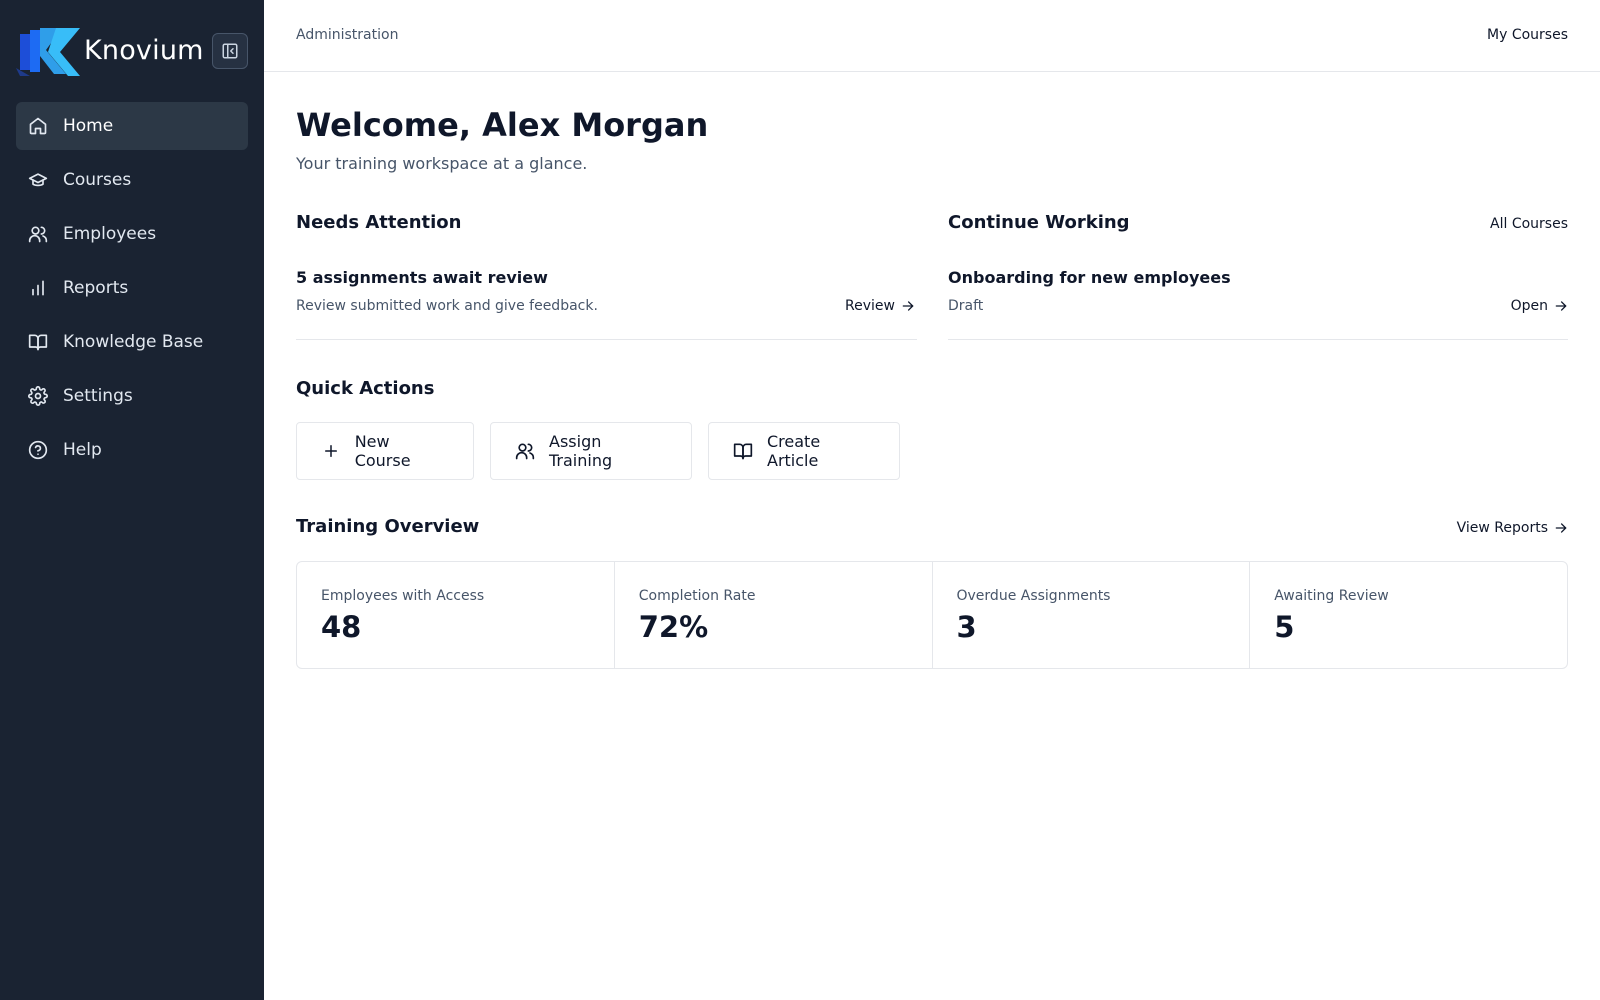 This screenshot has width=1600, height=1000. What do you see at coordinates (774, 615) in the screenshot?
I see `stat-completion-rate: Completion Rate 72%` at bounding box center [774, 615].